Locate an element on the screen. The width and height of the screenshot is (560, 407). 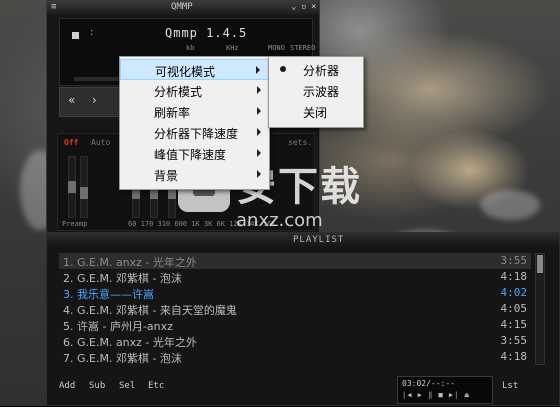
menu-item-oscilloscope: 示波器 is located at coordinates (316, 90).